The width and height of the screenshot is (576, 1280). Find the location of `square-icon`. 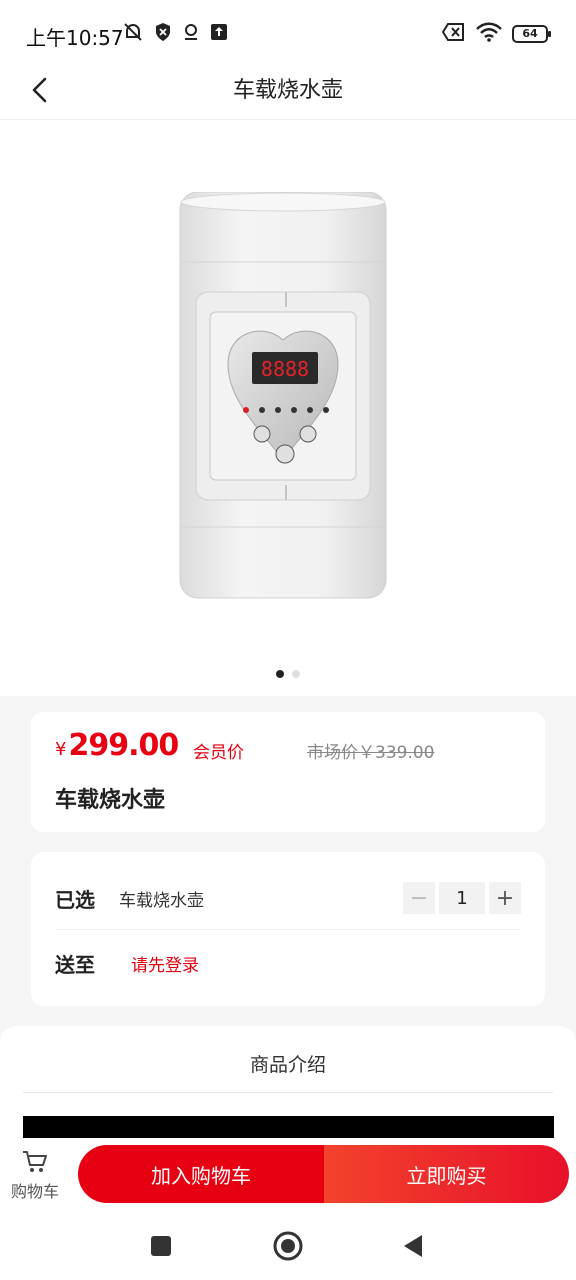

square-icon is located at coordinates (161, 1246).